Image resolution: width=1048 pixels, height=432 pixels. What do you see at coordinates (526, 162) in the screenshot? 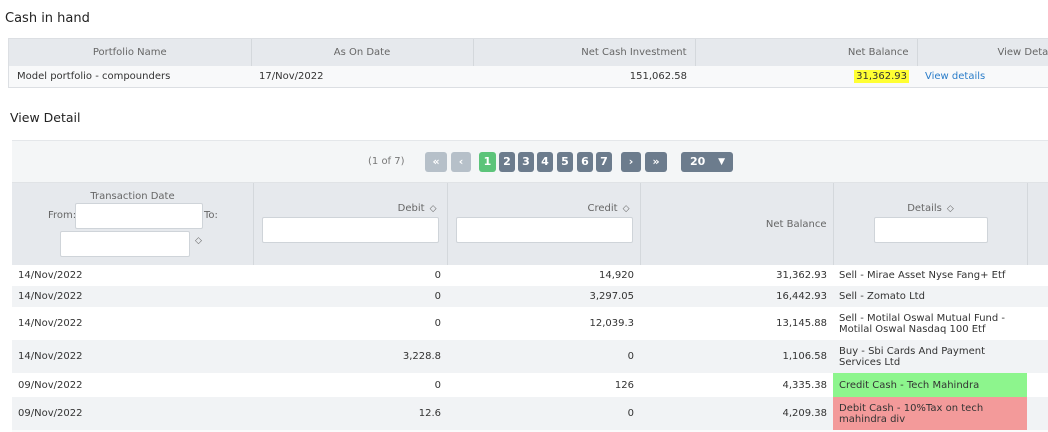
I see `page-3-button: 3` at bounding box center [526, 162].